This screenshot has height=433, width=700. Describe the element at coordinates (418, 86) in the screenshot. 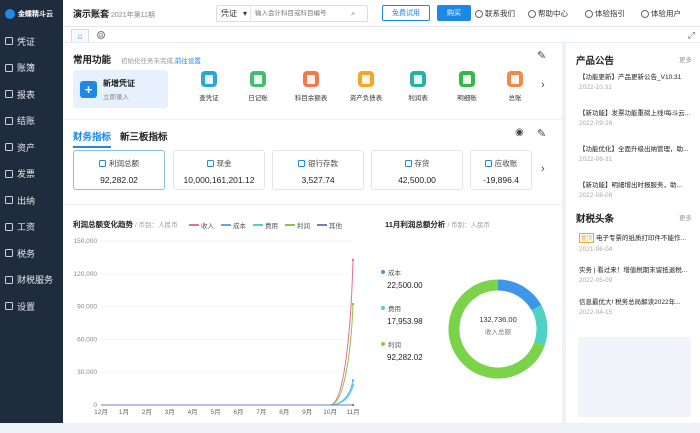

I see `function-item-4: 利润表` at that location.